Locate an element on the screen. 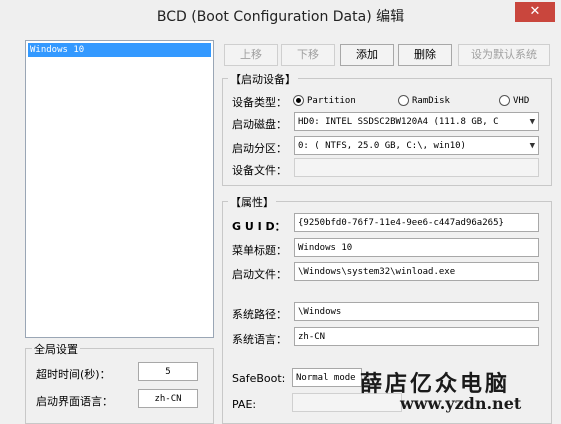  device-type-label: 设备类型： is located at coordinates (259, 102).